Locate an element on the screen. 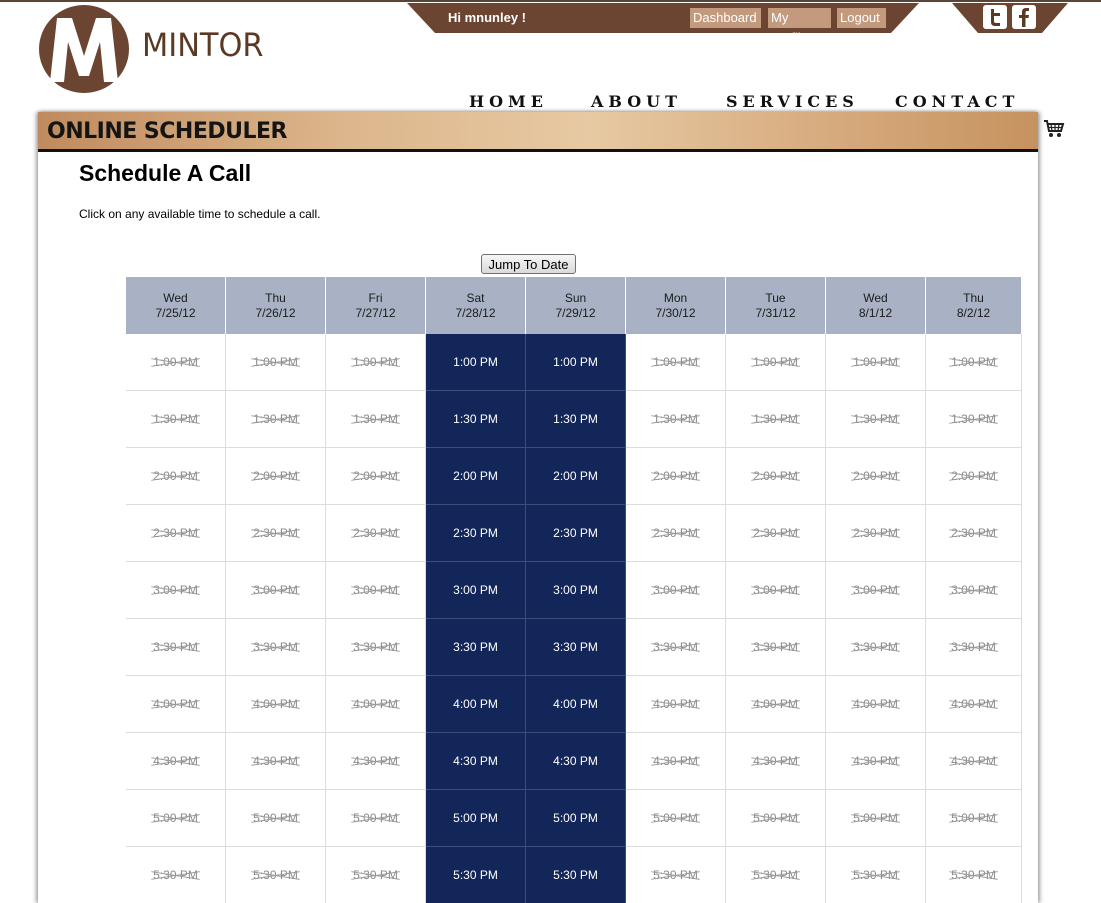  social-bar is located at coordinates (1010, 18).